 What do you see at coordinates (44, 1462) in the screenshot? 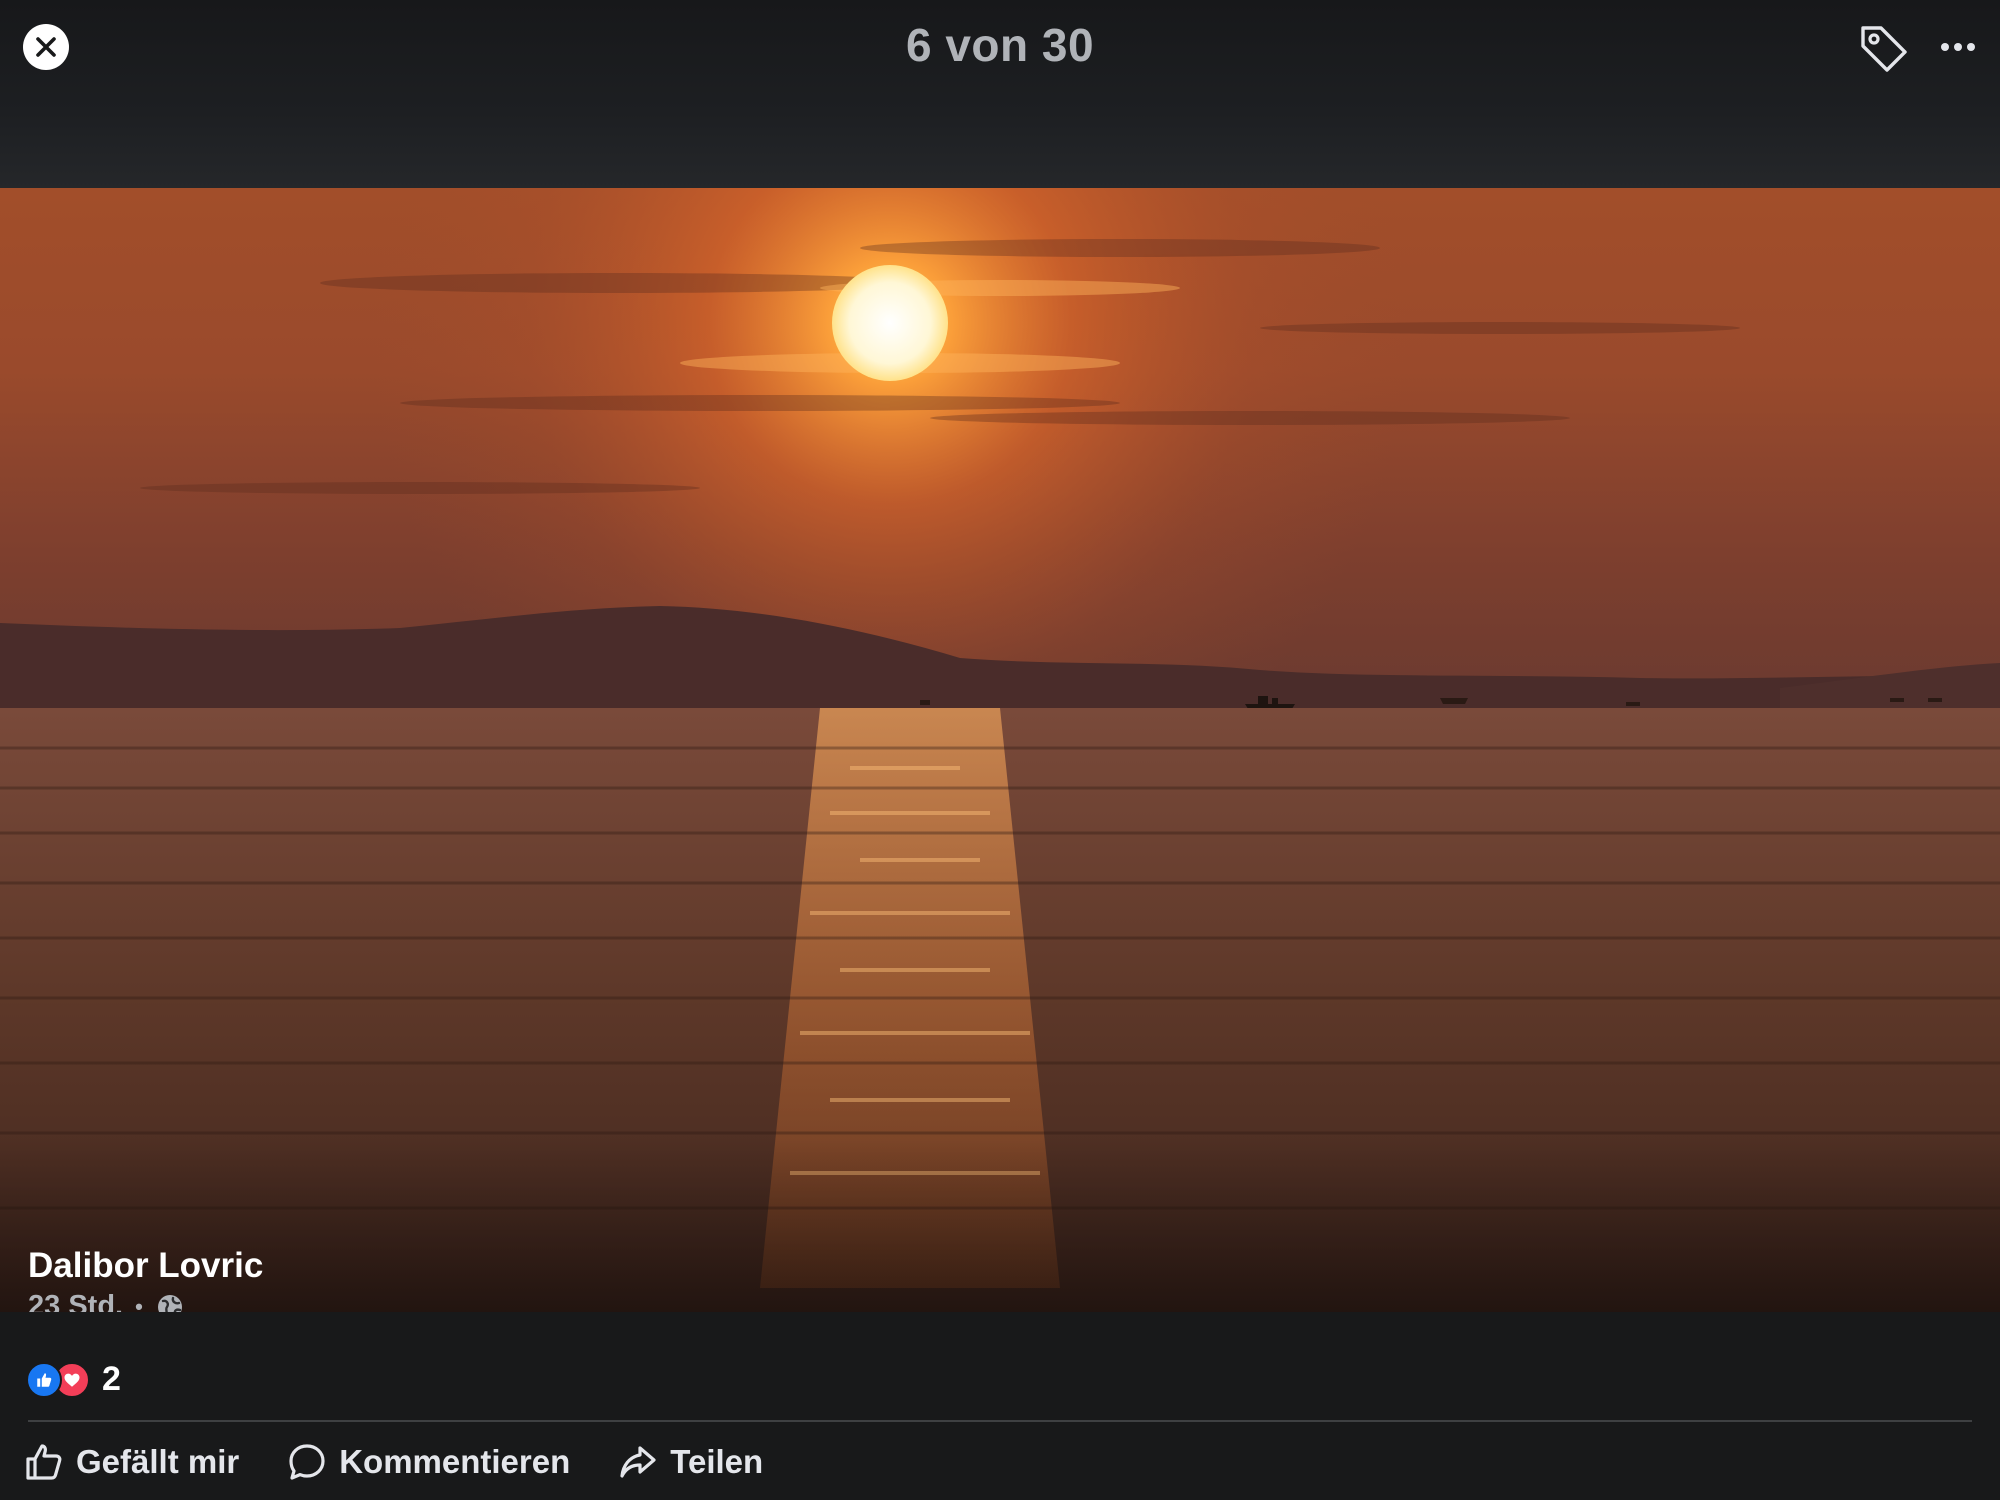
I see `thumbs-up-icon` at bounding box center [44, 1462].